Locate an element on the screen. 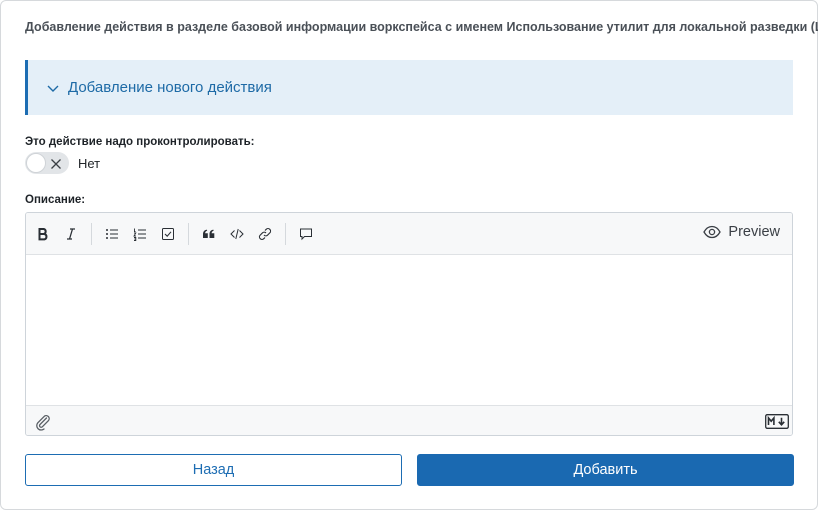  add-action-accordion: Добавление нового действия is located at coordinates (409, 87).